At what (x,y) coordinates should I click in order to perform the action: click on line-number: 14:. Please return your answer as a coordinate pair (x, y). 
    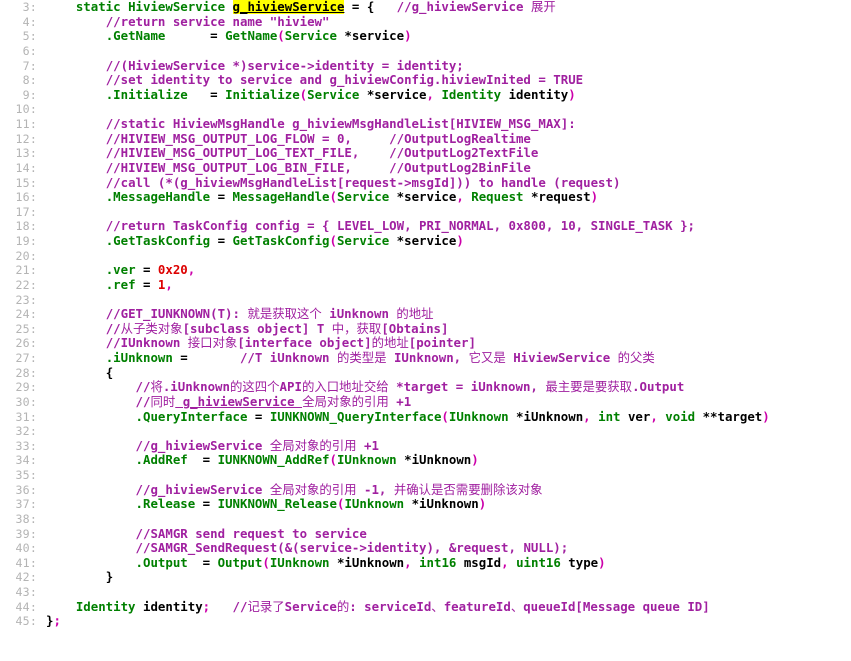
    Looking at the image, I should click on (26, 167).